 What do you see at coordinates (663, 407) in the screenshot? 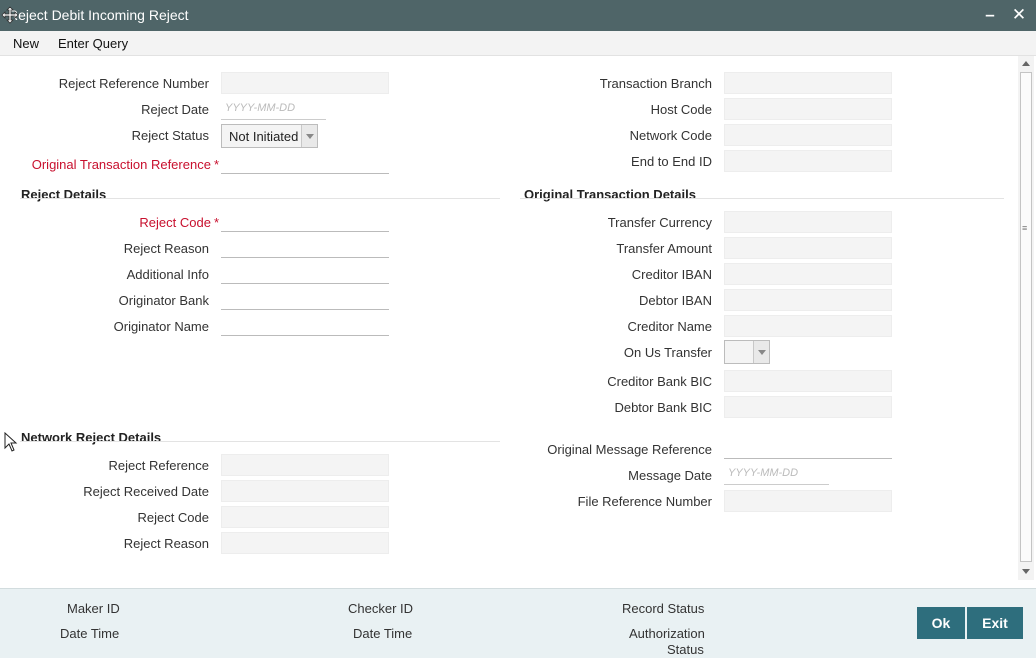
I see `label-debtor-bank-bic: Debtor Bank BIC` at bounding box center [663, 407].